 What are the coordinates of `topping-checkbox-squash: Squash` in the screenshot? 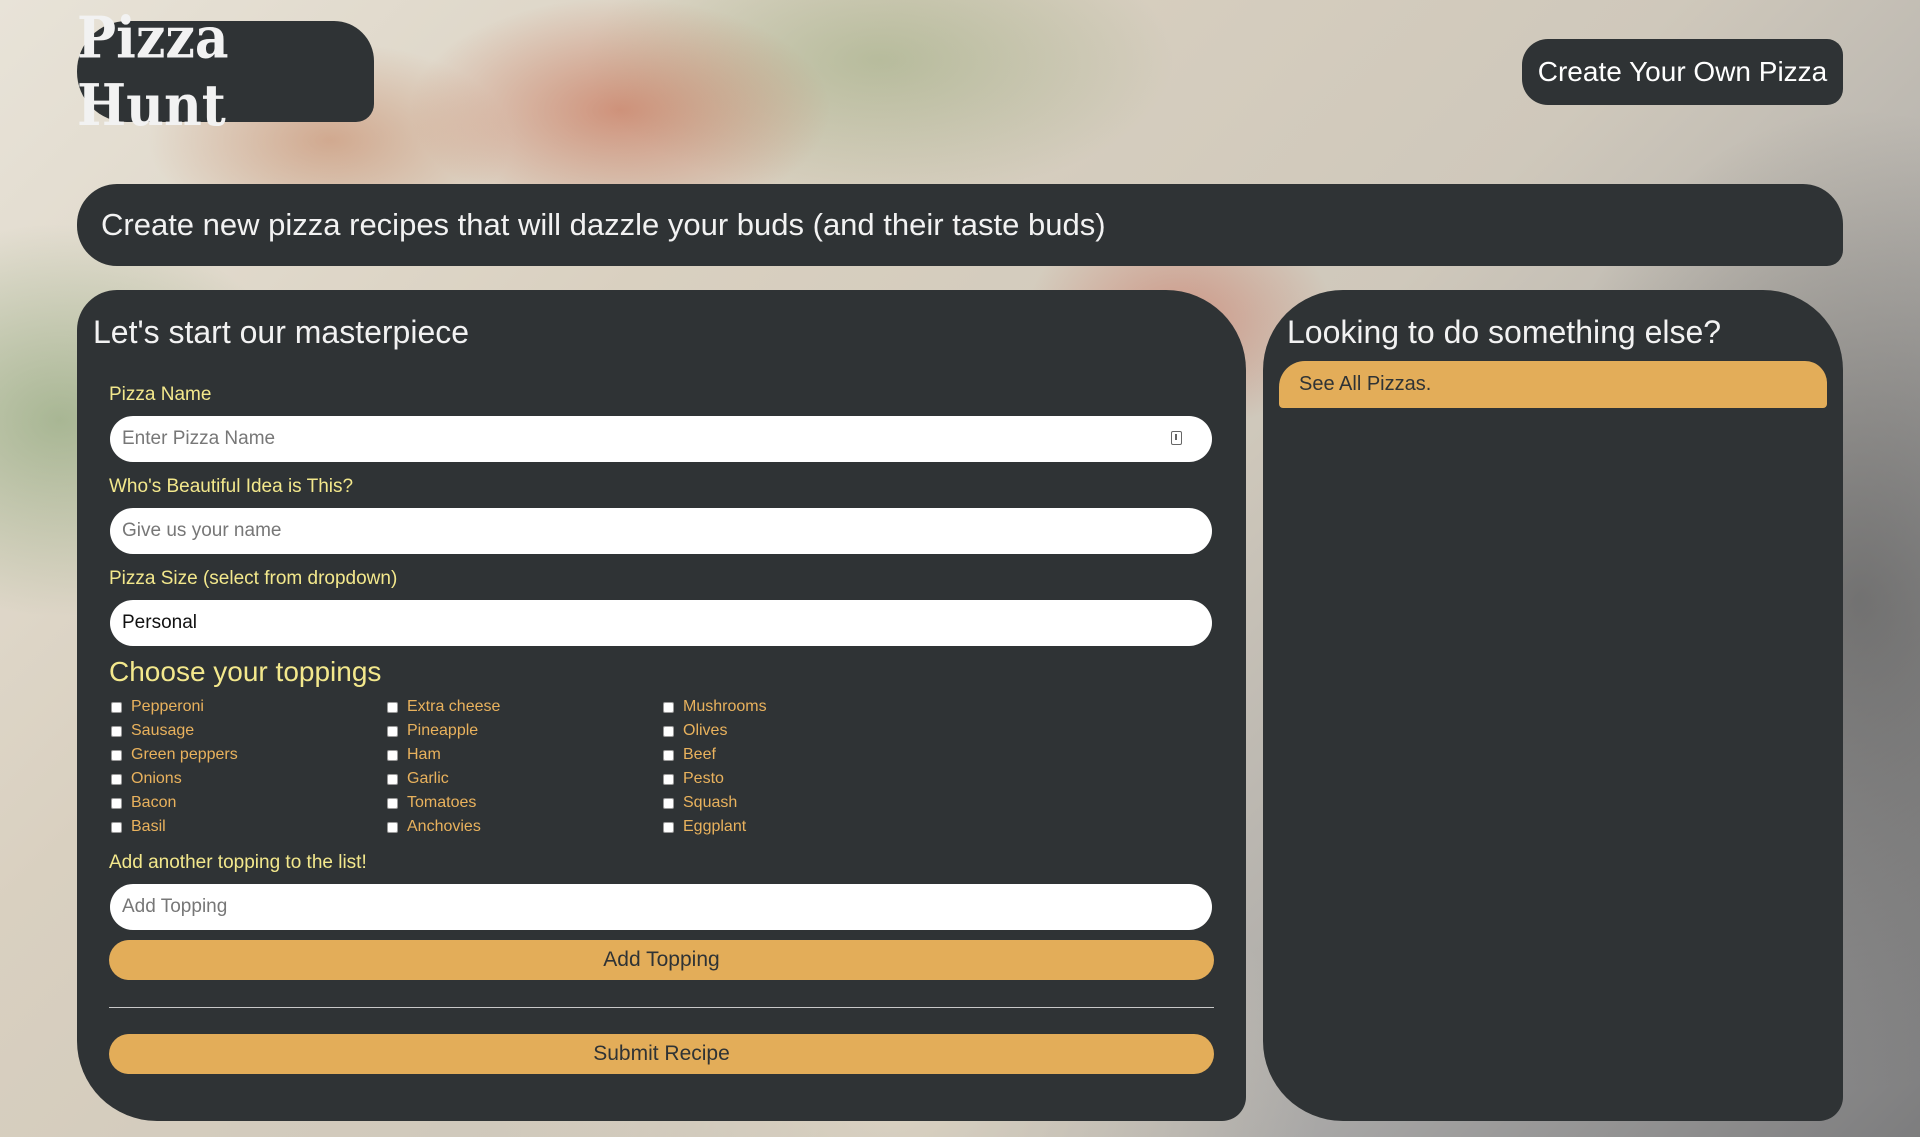 It's located at (700, 803).